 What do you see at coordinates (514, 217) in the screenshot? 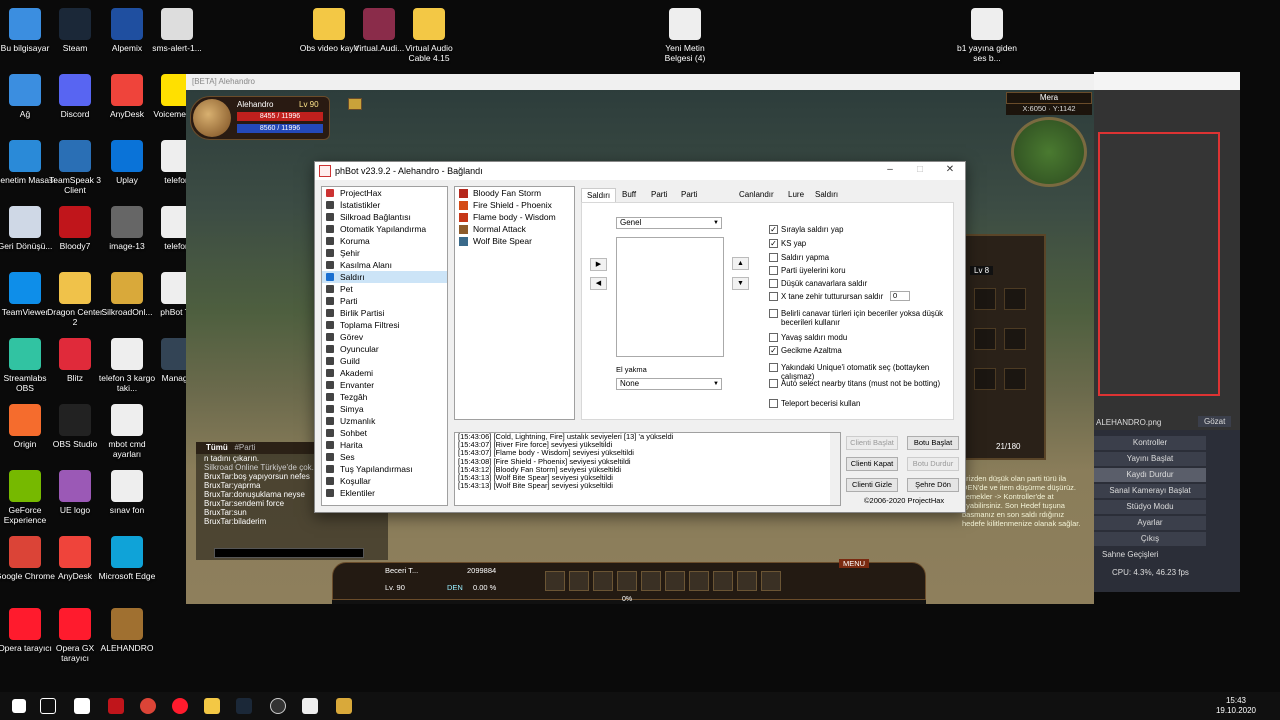
I see `skill-item: Flame body - Wisdom` at bounding box center [514, 217].